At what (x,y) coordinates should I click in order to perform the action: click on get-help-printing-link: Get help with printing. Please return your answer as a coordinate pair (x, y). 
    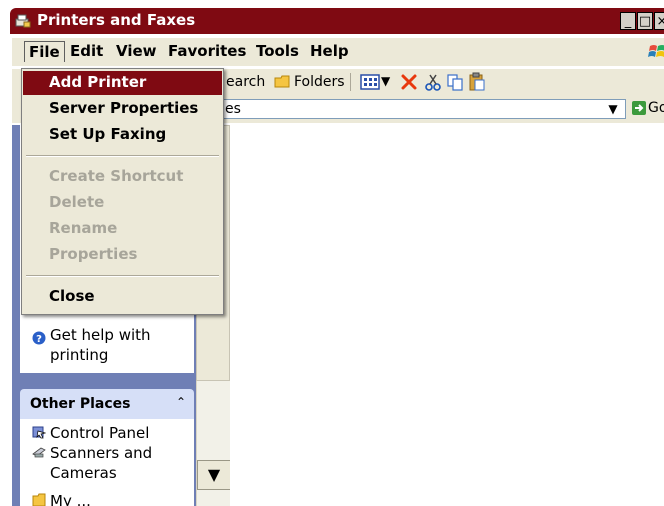
    Looking at the image, I should click on (120, 345).